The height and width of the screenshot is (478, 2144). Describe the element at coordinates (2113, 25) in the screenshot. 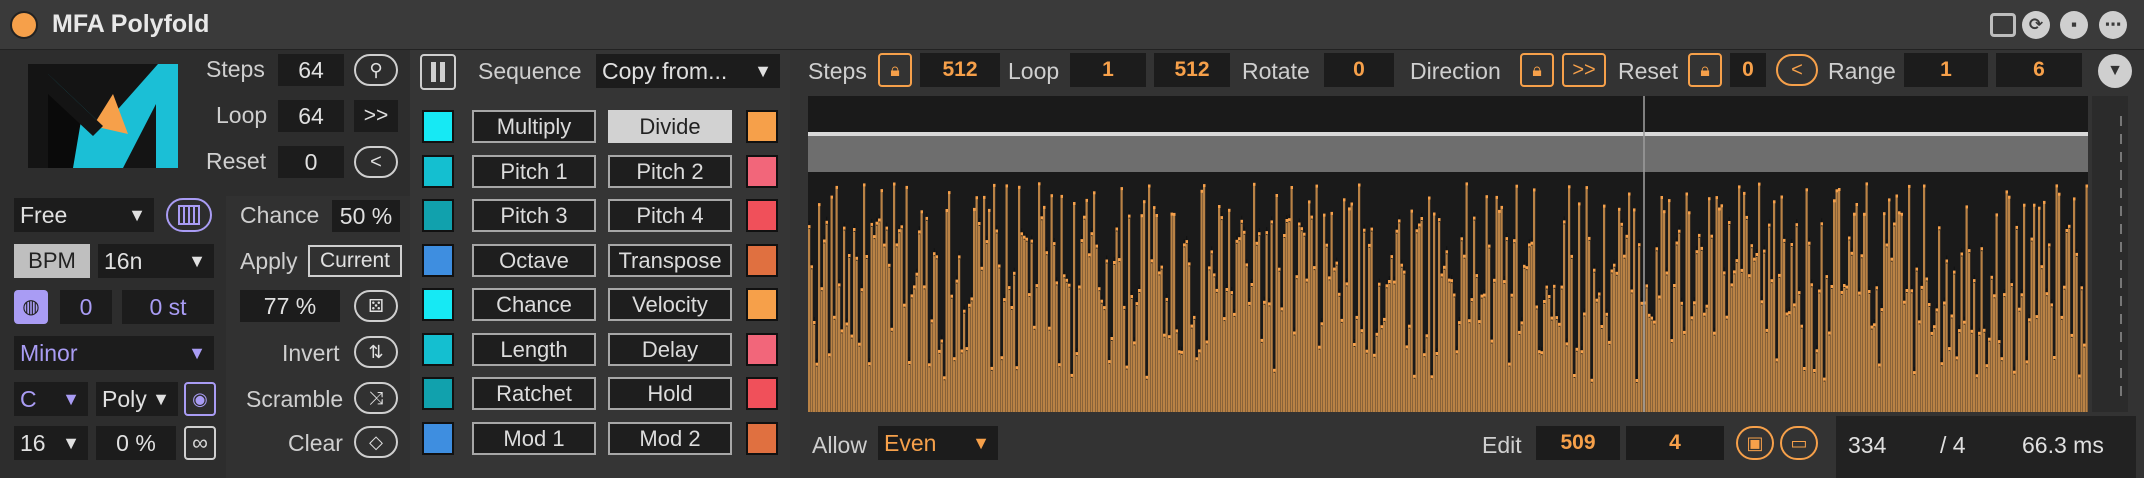

I see `more-icon: ⋯` at that location.